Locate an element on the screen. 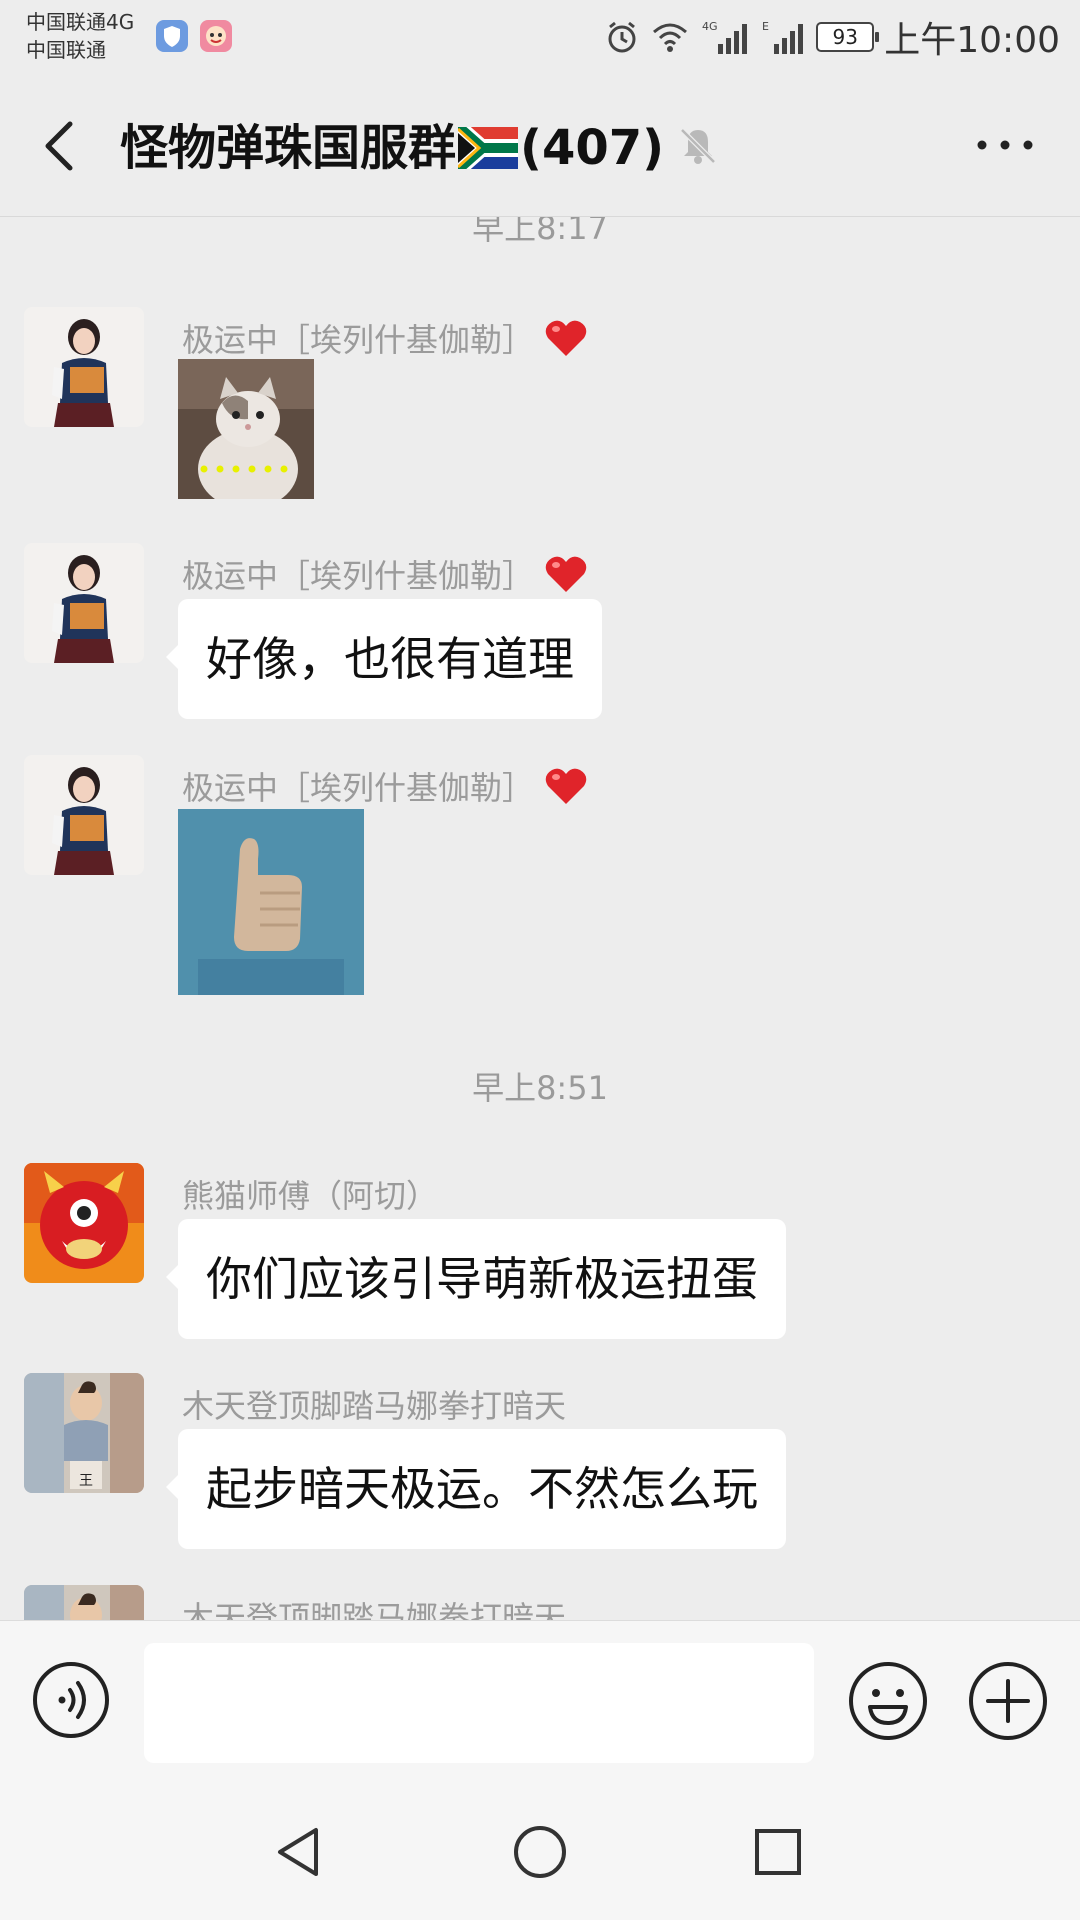  status-icons: 4G E 93 上午10:00 is located at coordinates (832, 37).